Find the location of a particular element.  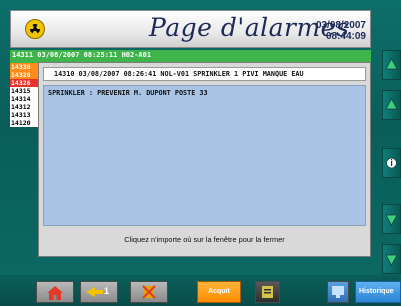

scroll-up-button is located at coordinates (391, 105).